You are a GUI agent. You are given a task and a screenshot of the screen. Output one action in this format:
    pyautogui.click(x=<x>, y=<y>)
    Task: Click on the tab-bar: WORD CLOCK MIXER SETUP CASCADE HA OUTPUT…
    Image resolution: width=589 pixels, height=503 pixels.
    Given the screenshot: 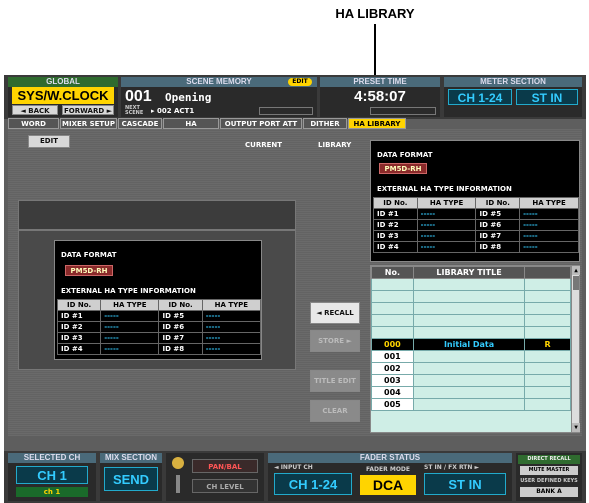 What is the action you would take?
    pyautogui.click(x=295, y=128)
    